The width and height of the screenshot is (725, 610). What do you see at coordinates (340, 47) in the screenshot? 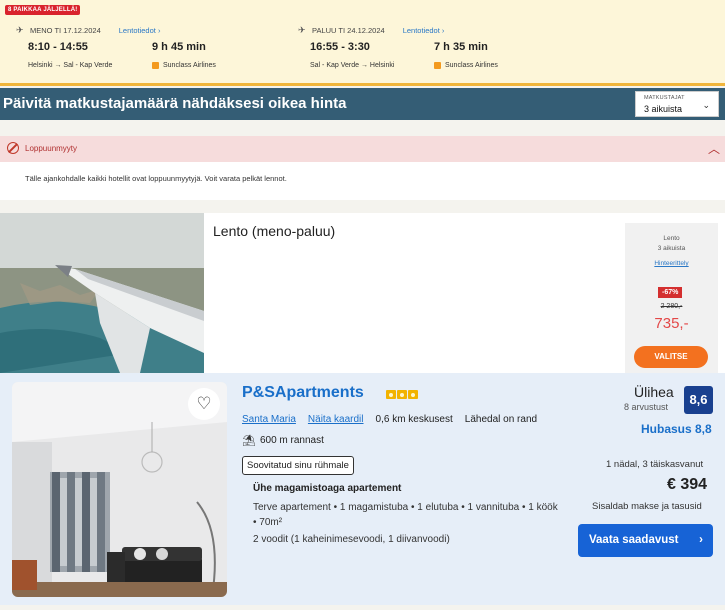
I see `return-times: 16:55 - 3:30` at bounding box center [340, 47].